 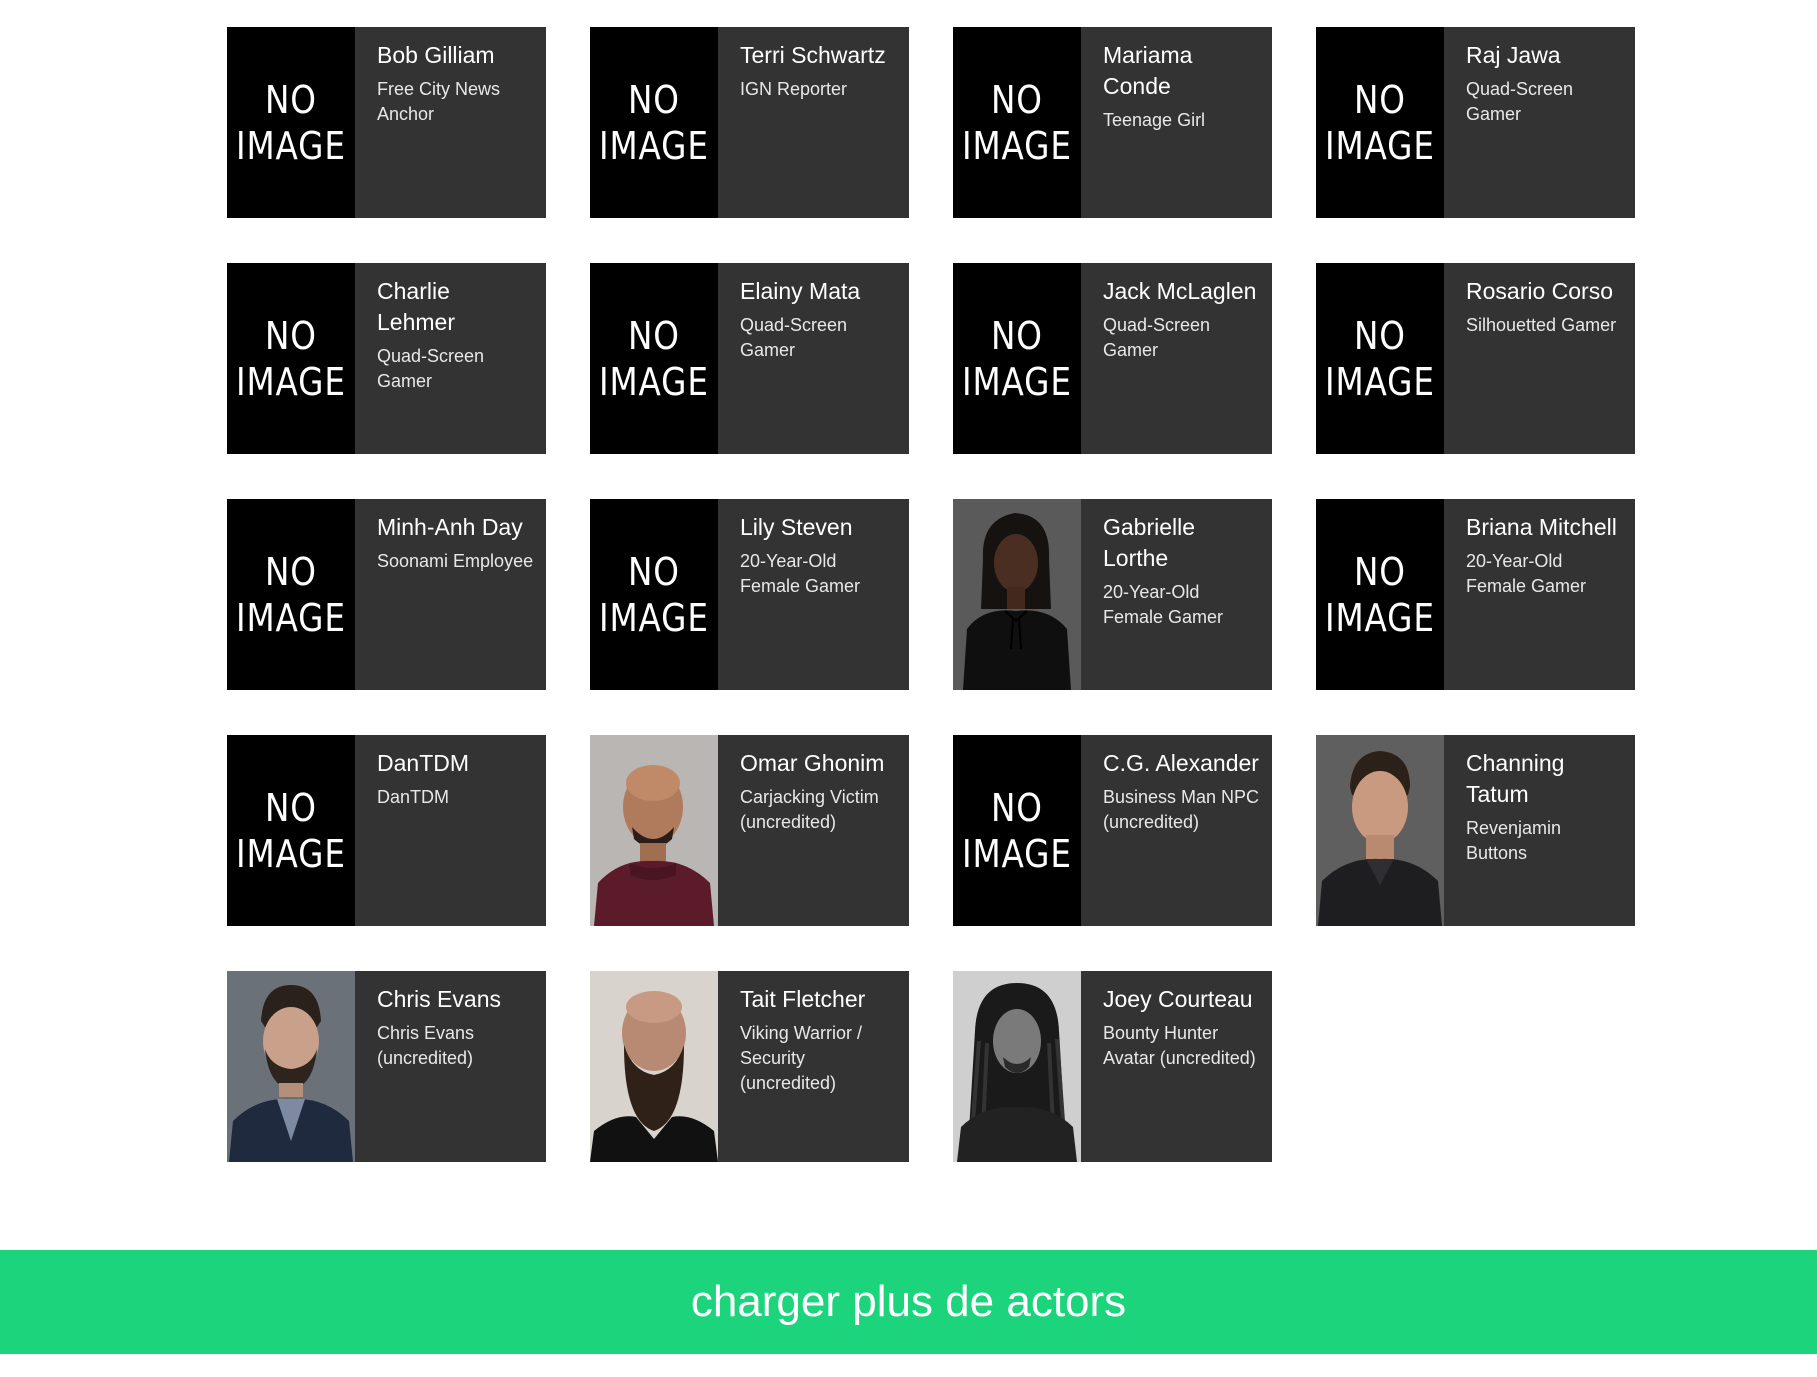 I want to click on cast-info: Elainy Mata Quad-Screen Gamer, so click(x=813, y=358).